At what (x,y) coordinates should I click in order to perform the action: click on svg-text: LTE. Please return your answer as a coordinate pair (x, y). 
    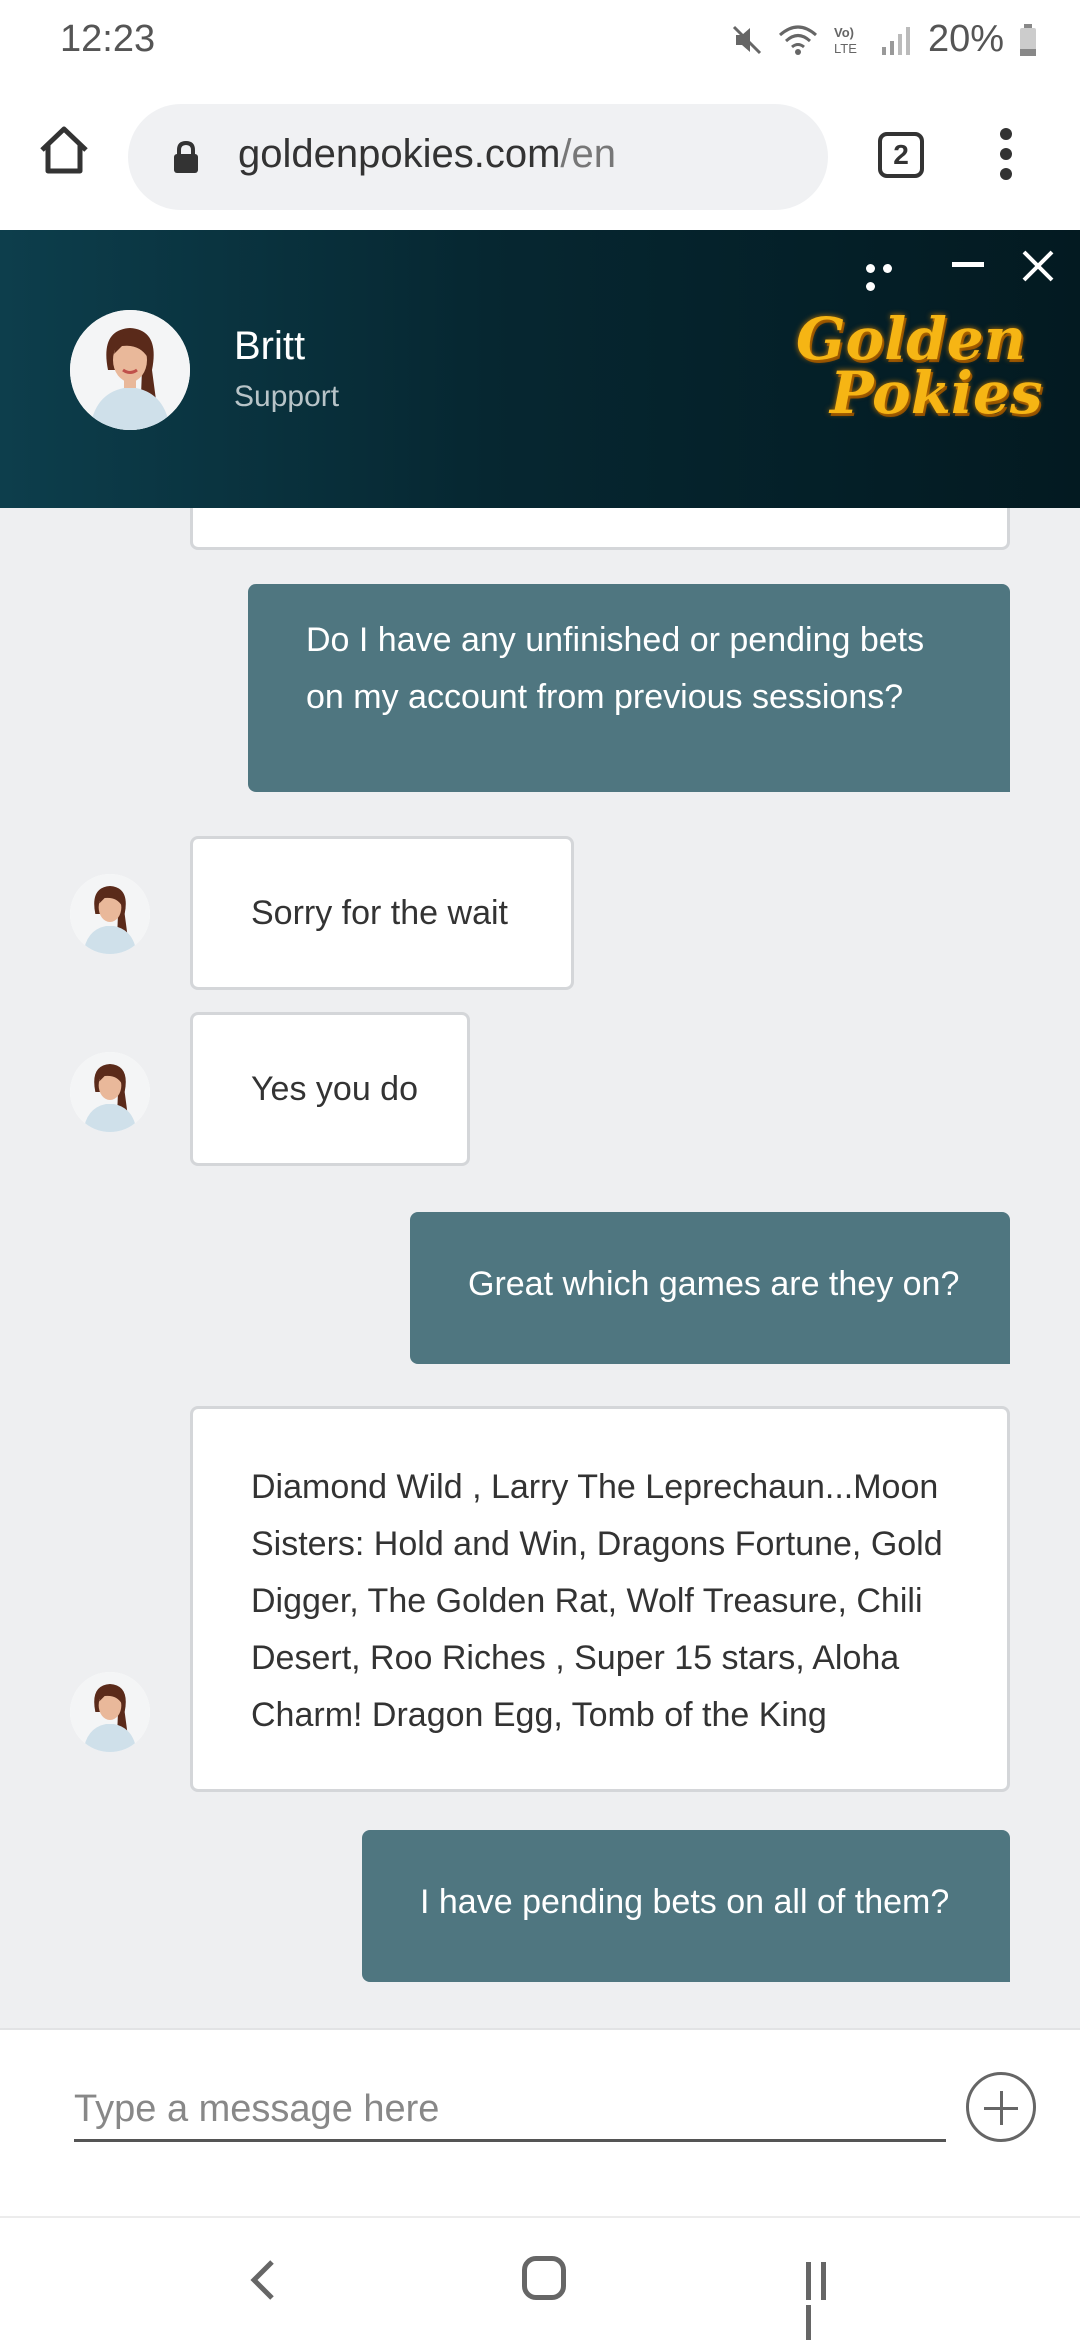
    Looking at the image, I should click on (845, 48).